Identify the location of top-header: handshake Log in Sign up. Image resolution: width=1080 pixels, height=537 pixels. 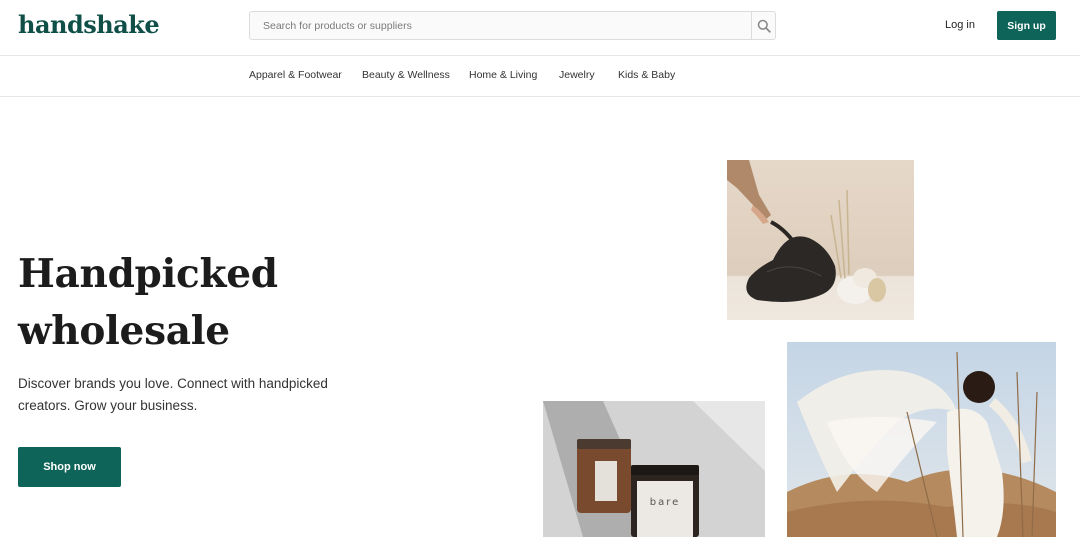
(540, 28).